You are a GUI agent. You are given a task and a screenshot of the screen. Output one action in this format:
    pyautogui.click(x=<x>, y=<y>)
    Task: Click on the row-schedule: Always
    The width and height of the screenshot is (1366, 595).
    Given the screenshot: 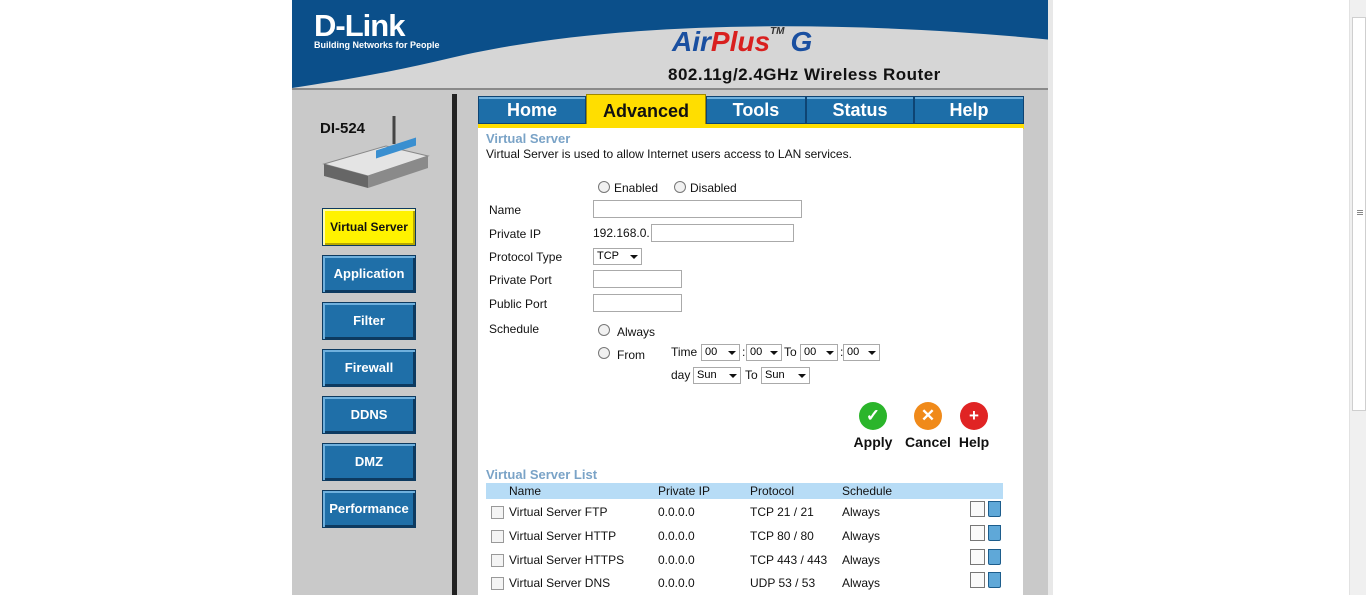 What is the action you would take?
    pyautogui.click(x=861, y=512)
    